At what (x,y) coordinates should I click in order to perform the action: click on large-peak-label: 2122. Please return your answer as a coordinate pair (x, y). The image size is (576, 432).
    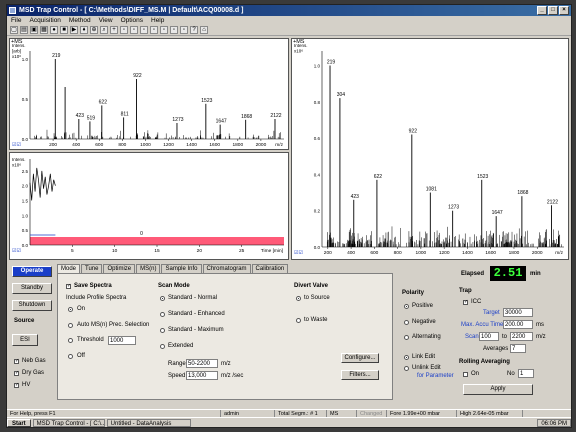
    Looking at the image, I should click on (552, 202).